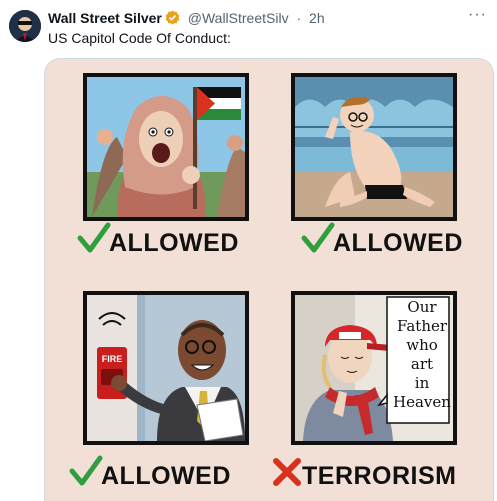  I want to click on fire-alarm-illustration: FIRE, so click(166, 368).